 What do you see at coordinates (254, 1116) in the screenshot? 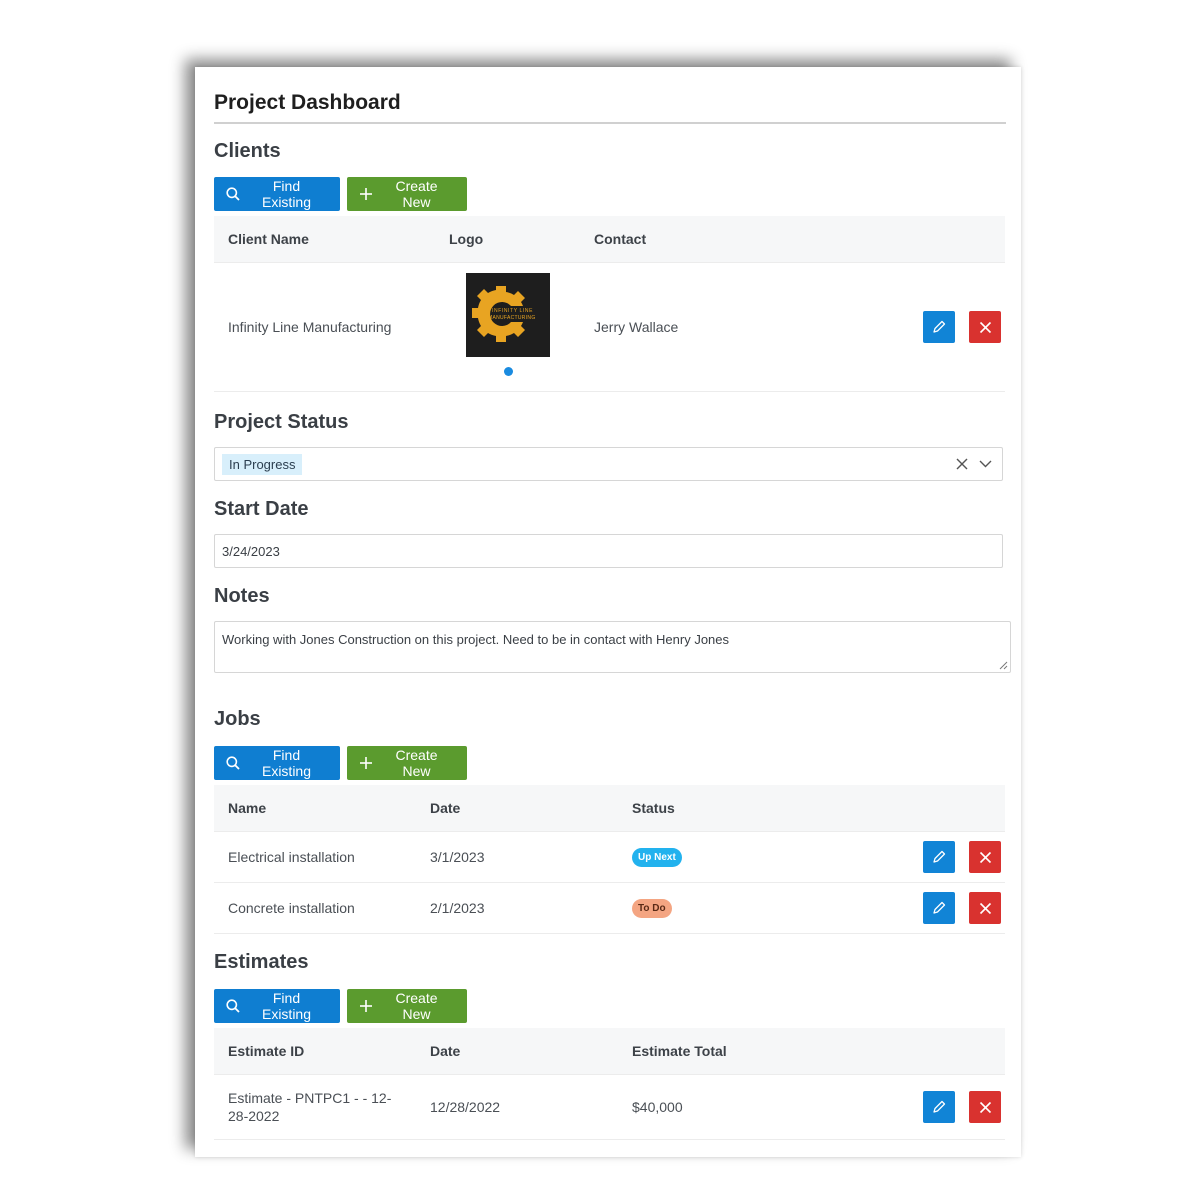
I see `estimate-id-line-2: 28-2022` at bounding box center [254, 1116].